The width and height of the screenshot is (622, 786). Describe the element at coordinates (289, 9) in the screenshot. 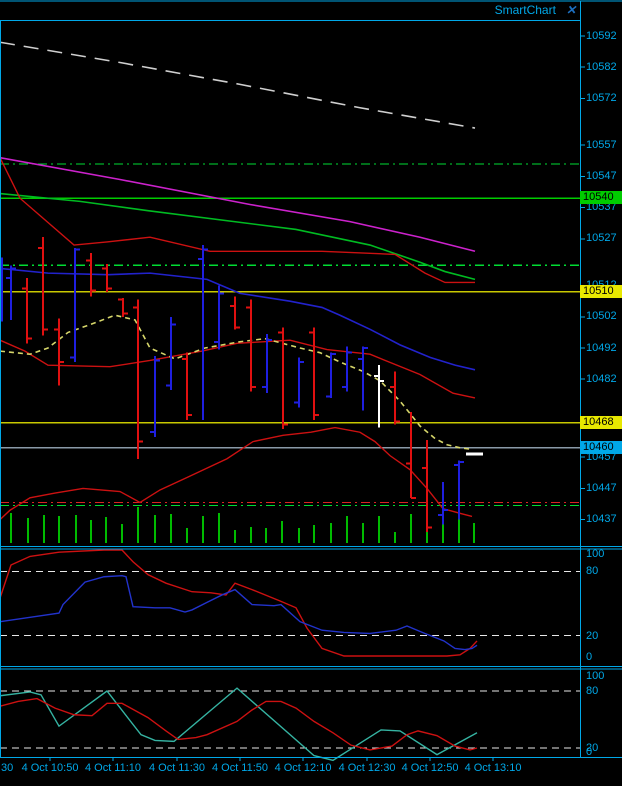

I see `title-bar: SmartChart ✕` at that location.